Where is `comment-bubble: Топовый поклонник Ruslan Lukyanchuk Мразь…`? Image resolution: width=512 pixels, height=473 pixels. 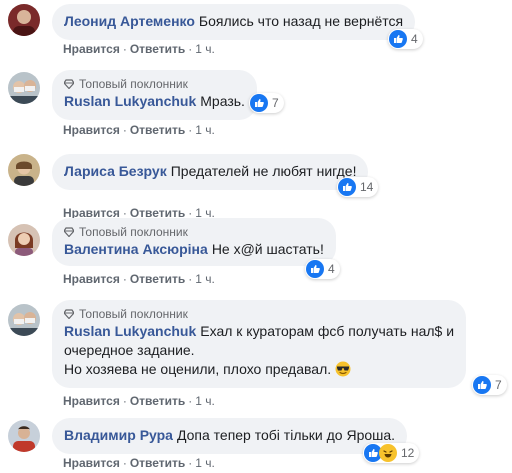
comment-bubble: Топовый поклонник Ruslan Lukyanchuk Мразь… is located at coordinates (154, 95).